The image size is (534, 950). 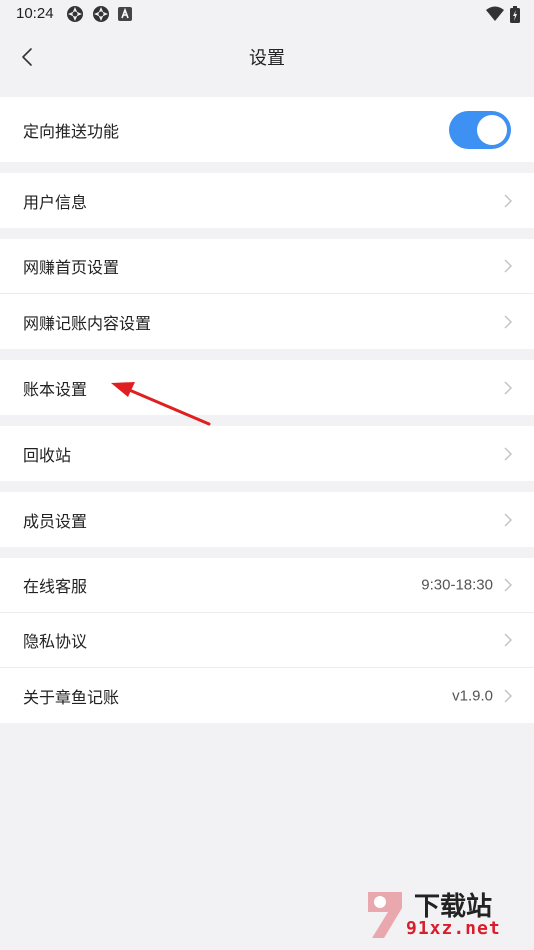 I want to click on notification-icon, so click(x=125, y=14).